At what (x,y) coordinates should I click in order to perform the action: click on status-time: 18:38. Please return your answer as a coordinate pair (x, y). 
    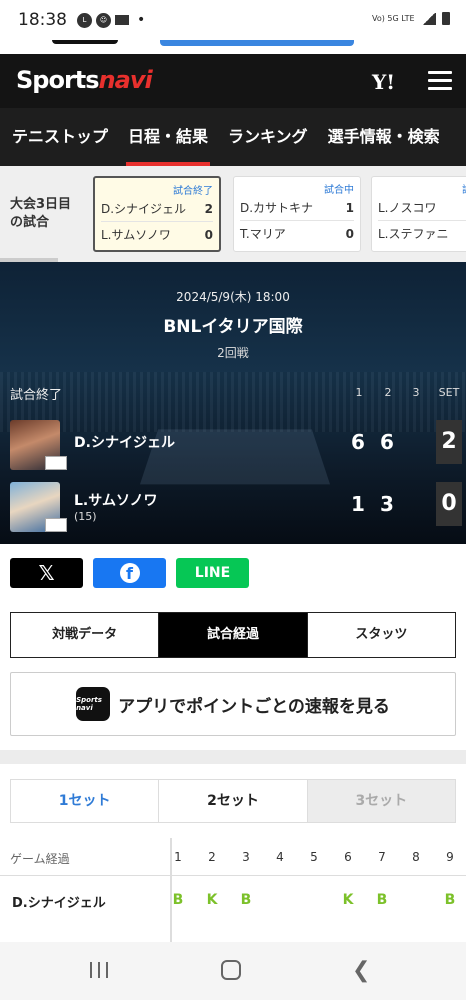
    Looking at the image, I should click on (42, 20).